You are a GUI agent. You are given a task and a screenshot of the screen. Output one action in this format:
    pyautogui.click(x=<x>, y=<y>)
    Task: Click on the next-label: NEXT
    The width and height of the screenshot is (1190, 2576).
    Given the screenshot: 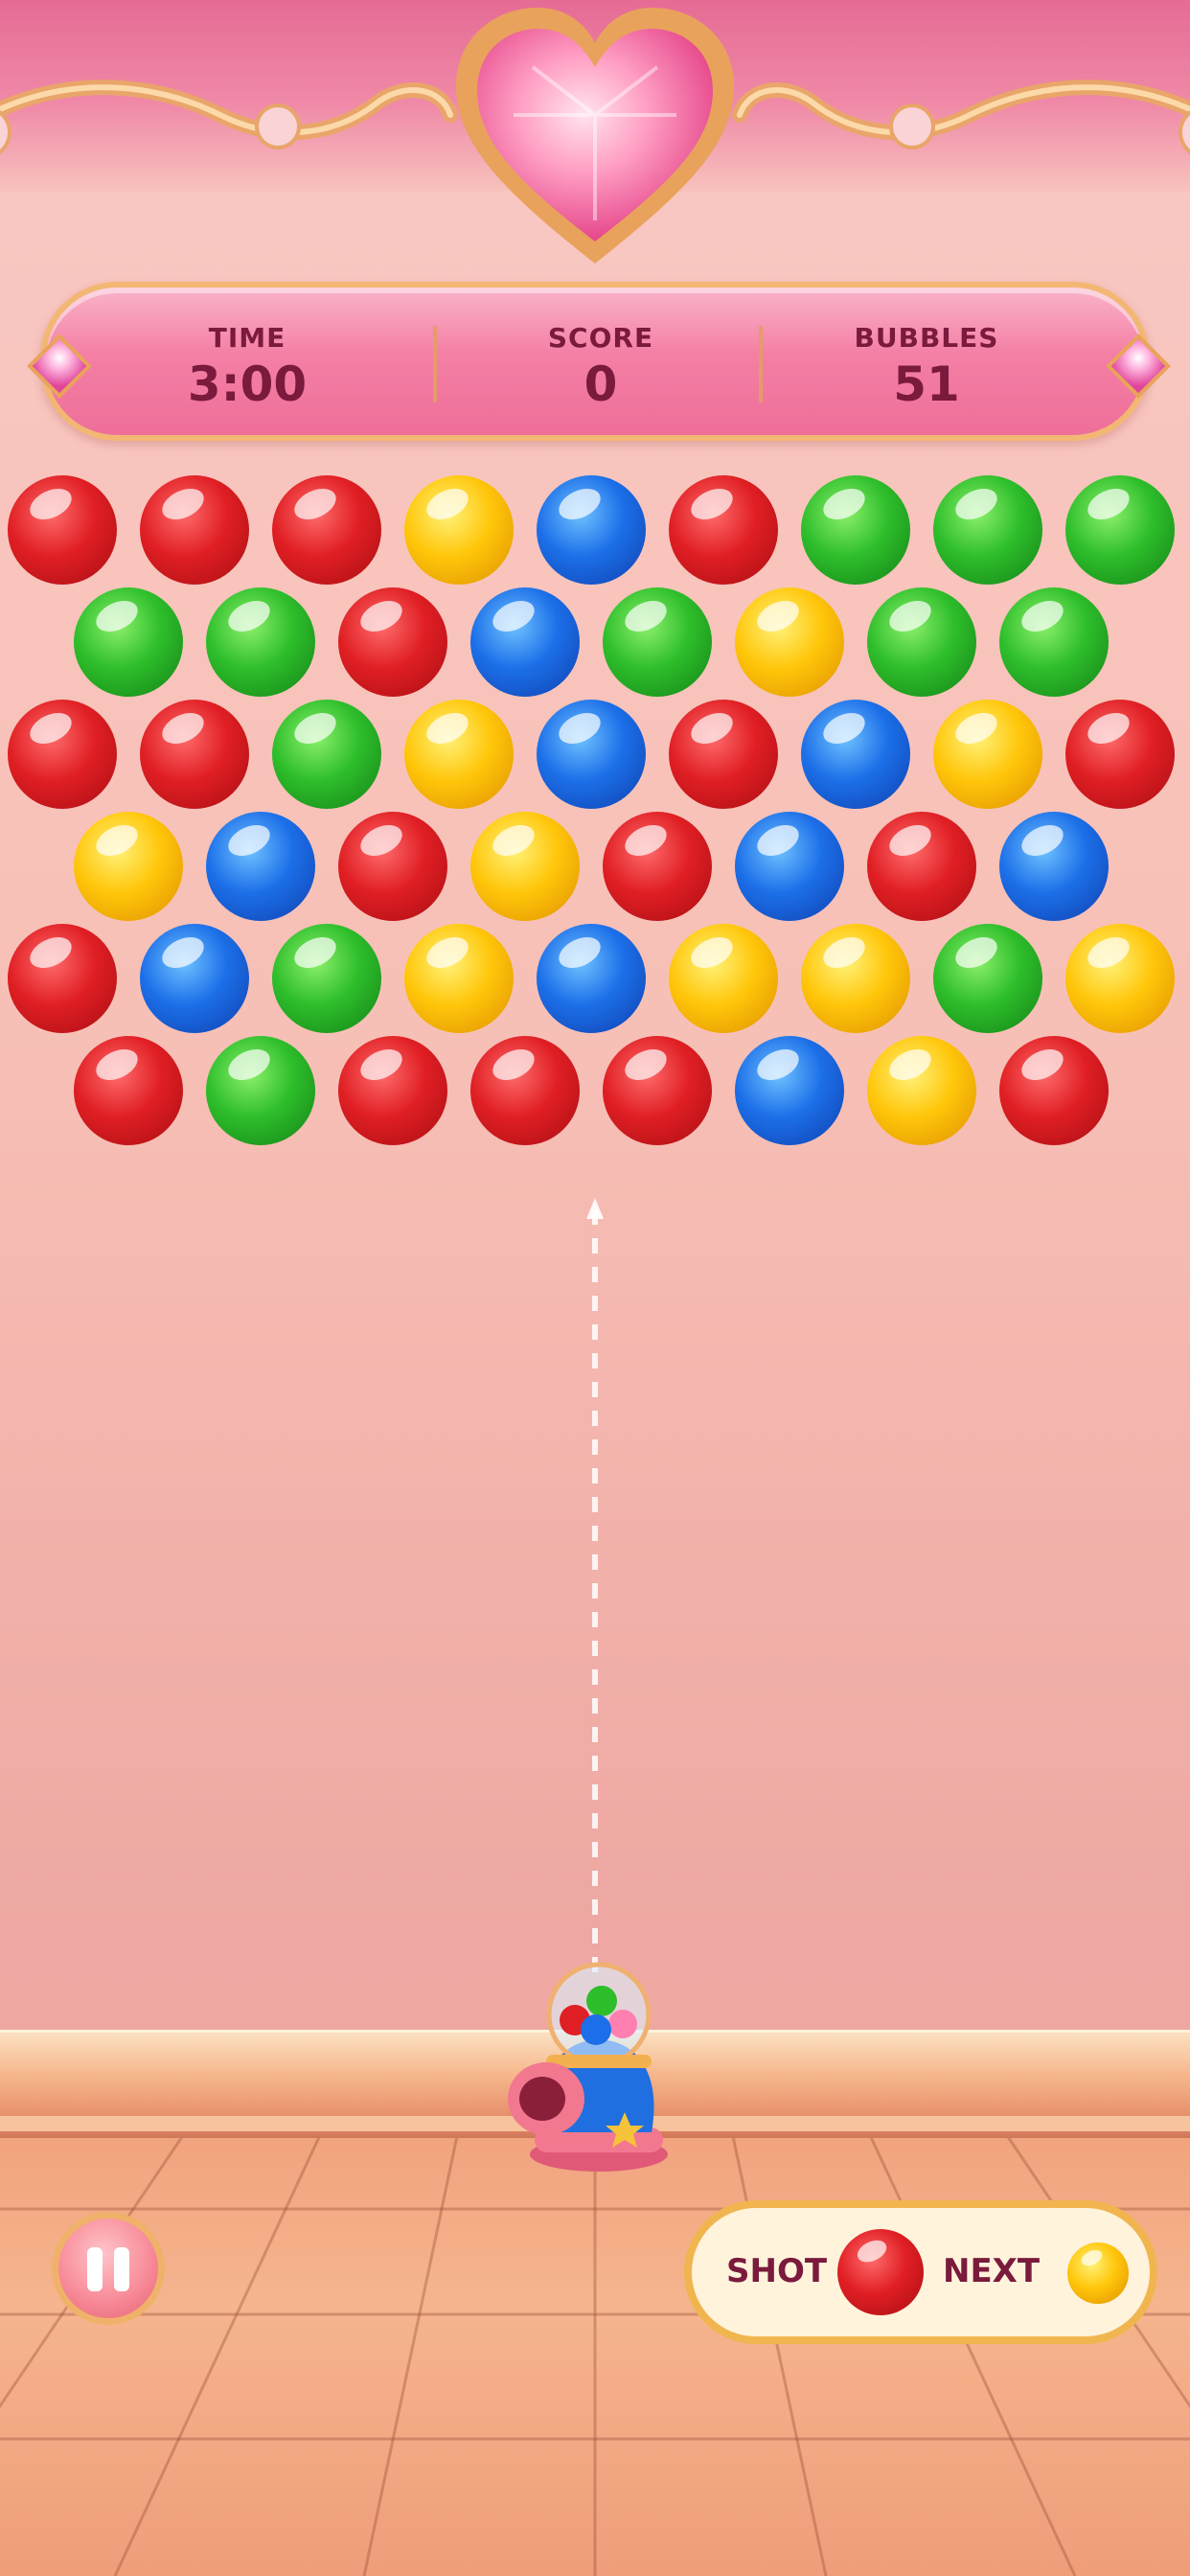 What is the action you would take?
    pyautogui.click(x=992, y=2271)
    